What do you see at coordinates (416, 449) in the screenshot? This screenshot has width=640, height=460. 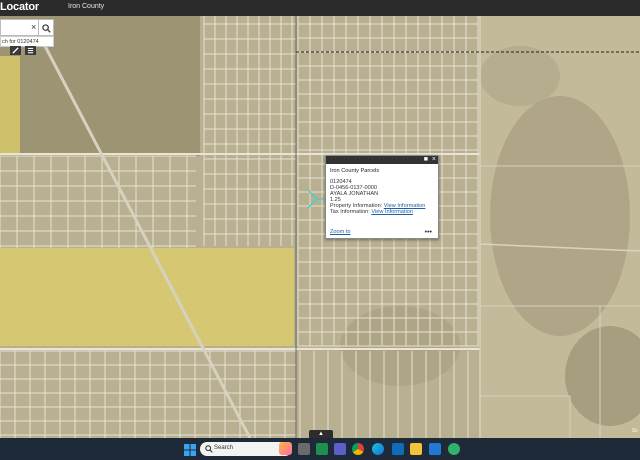 I see `file-explorer-icon` at bounding box center [416, 449].